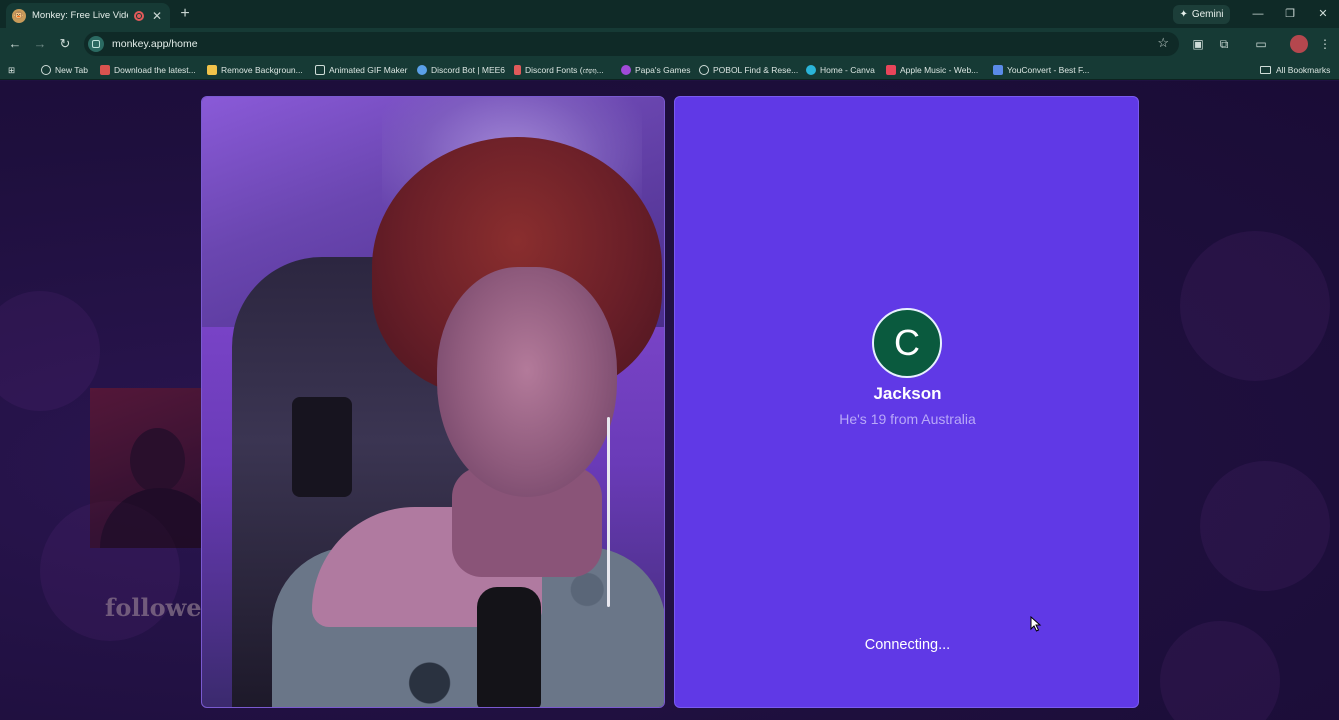 The height and width of the screenshot is (720, 1339). Describe the element at coordinates (461, 70) in the screenshot. I see `bookmark-item: Discord Bot | MEE6` at that location.